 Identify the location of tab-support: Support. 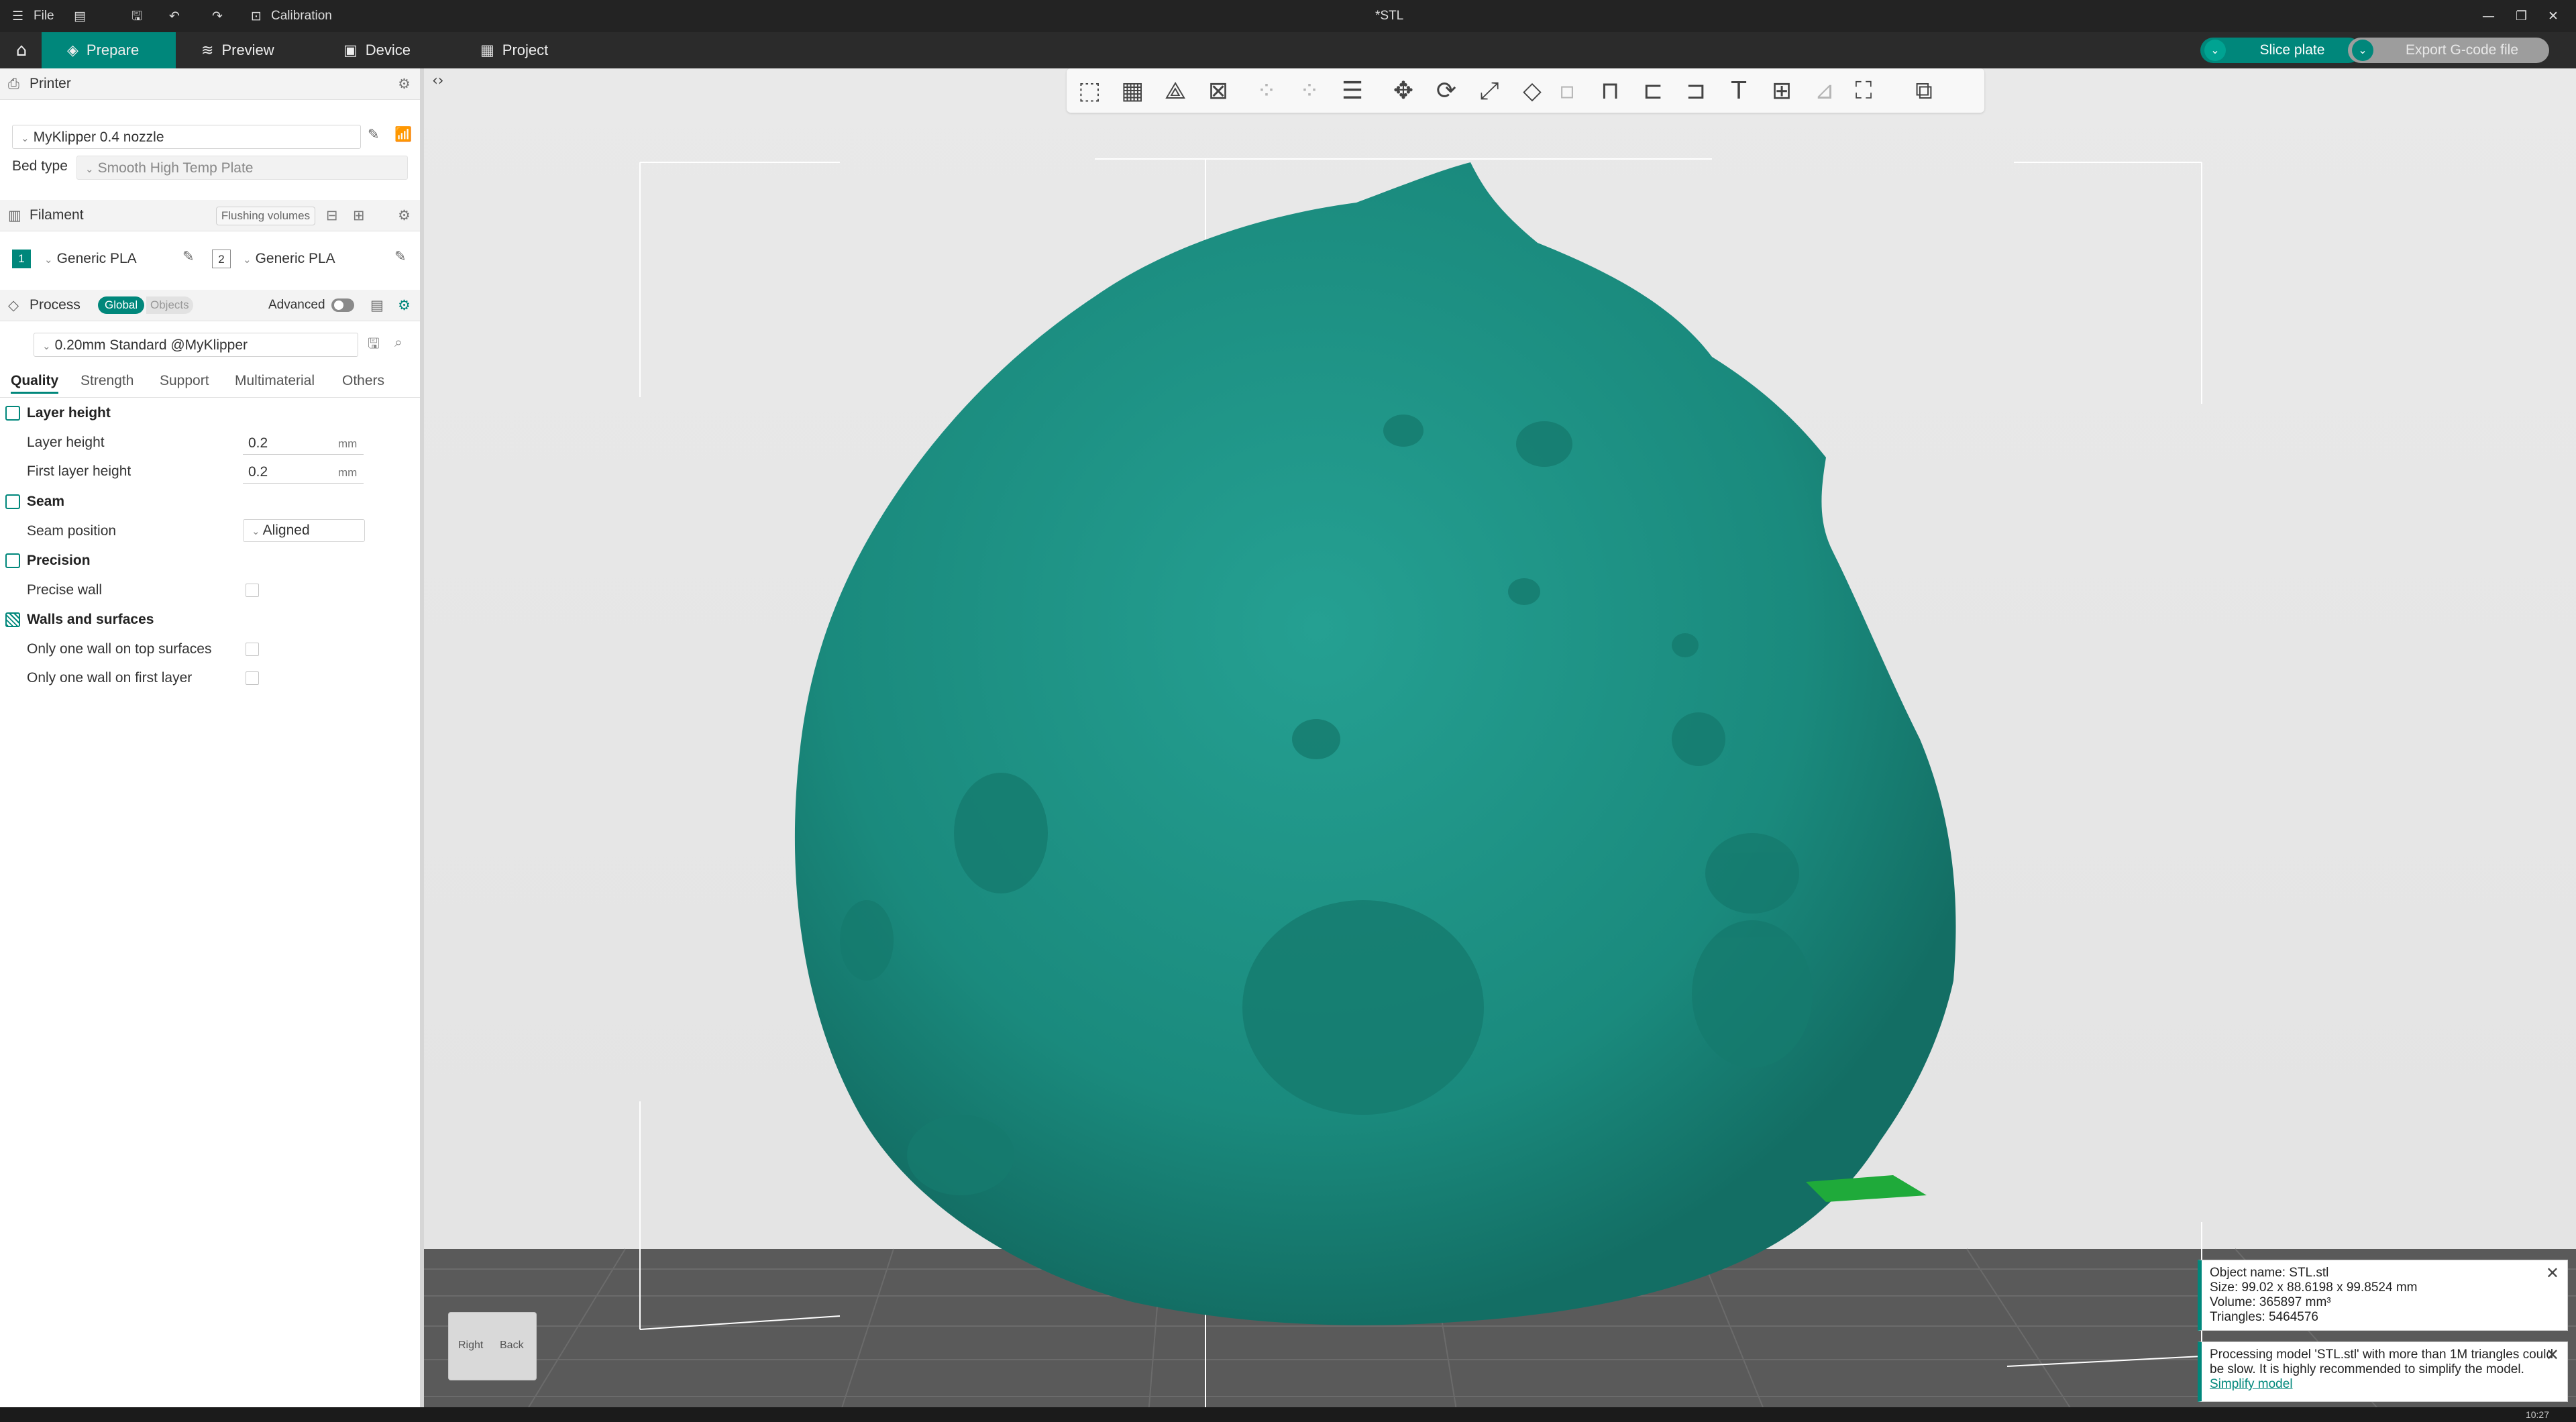
(184, 381).